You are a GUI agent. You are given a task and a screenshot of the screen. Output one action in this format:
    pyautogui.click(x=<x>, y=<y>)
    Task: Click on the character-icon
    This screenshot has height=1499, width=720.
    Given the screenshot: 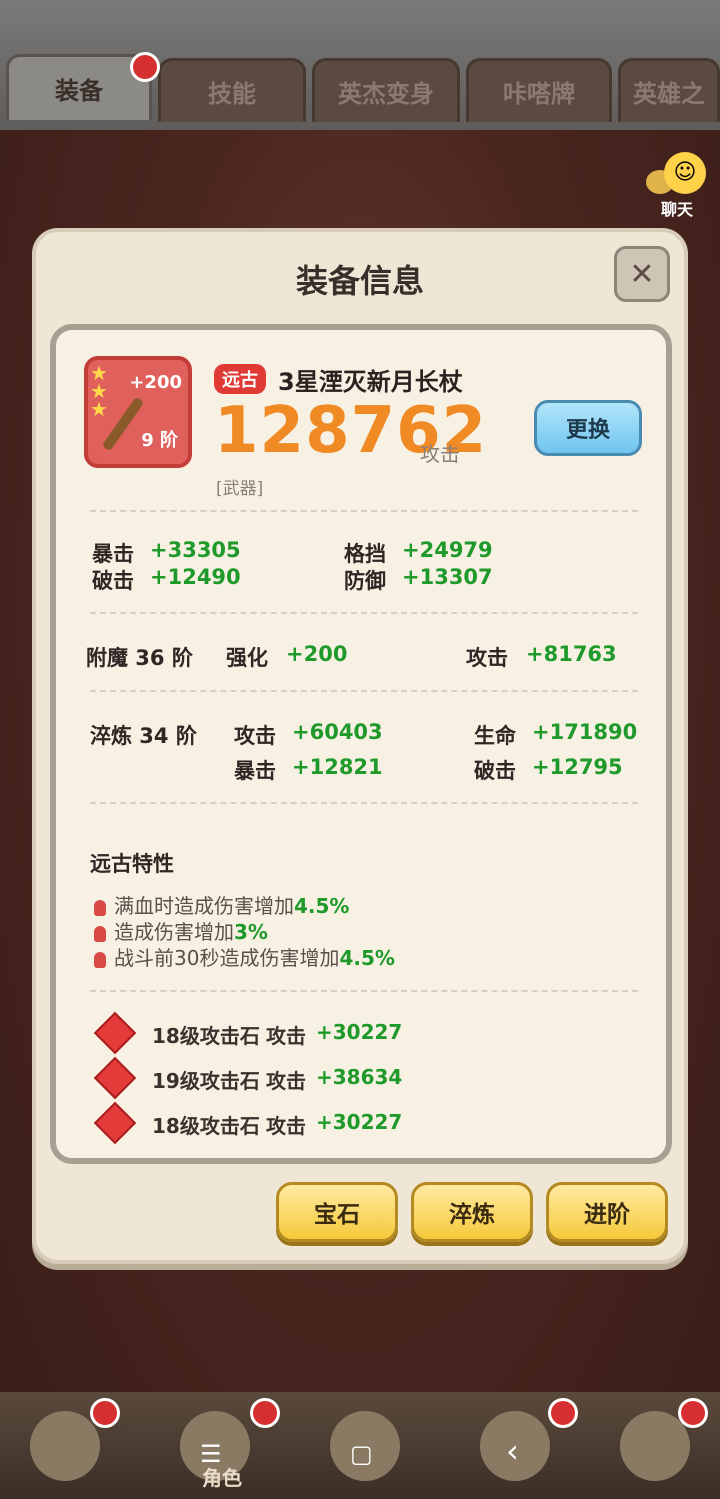 What is the action you would take?
    pyautogui.click(x=65, y=1445)
    